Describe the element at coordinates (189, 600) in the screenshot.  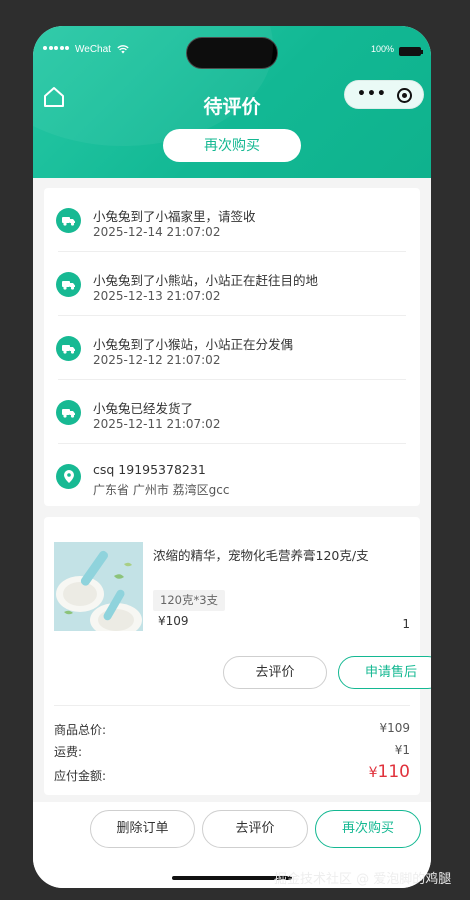
I see `product-spec: 120克*3支` at that location.